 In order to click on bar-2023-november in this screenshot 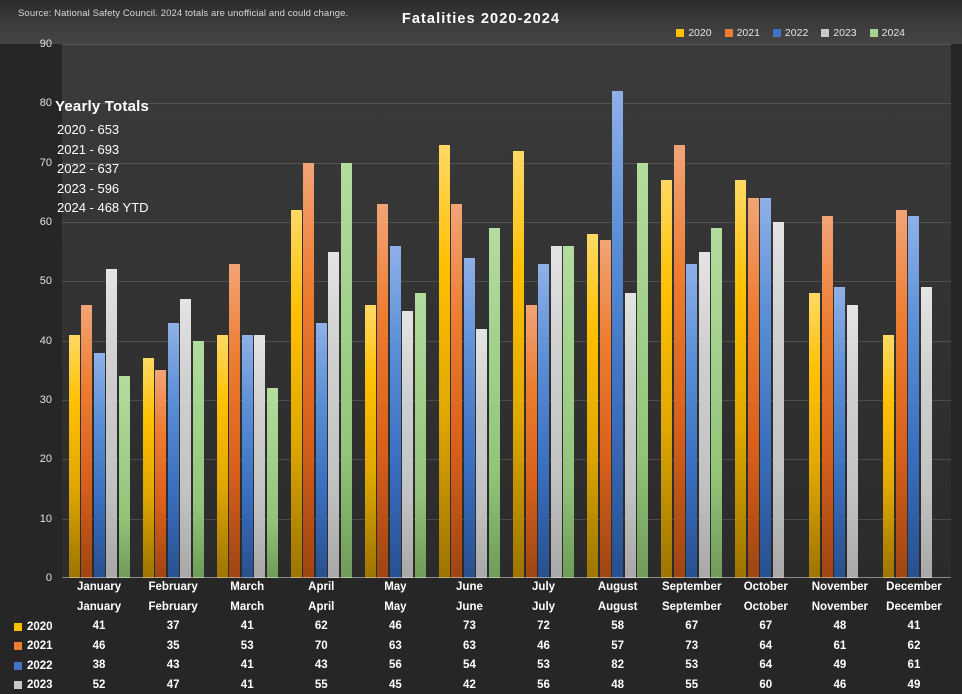, I will do `click(852, 441)`.